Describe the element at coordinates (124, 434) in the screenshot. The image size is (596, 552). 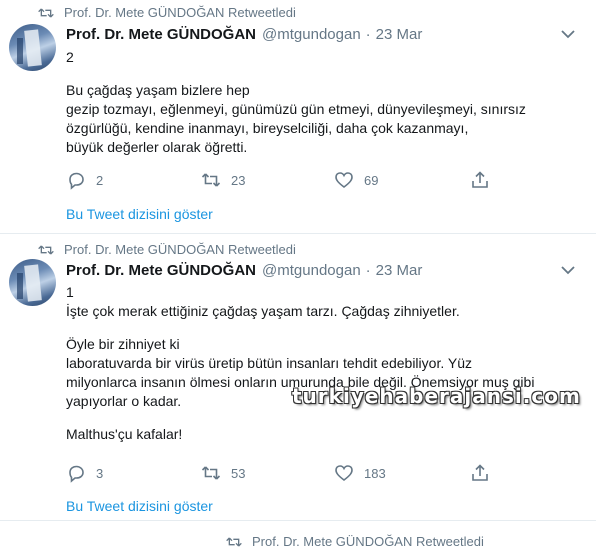
I see `tweet-line: Malthus'çu kafalar!` at that location.